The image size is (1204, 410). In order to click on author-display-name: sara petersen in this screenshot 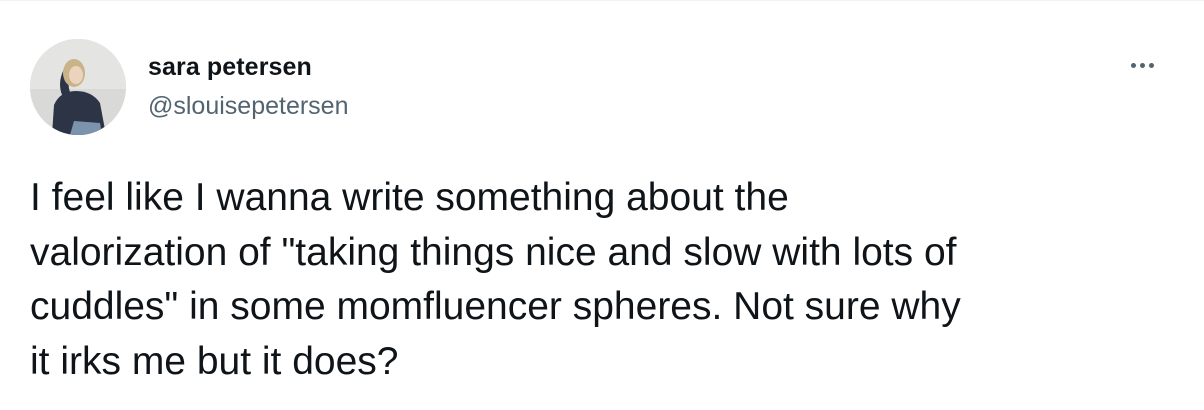, I will do `click(230, 67)`.